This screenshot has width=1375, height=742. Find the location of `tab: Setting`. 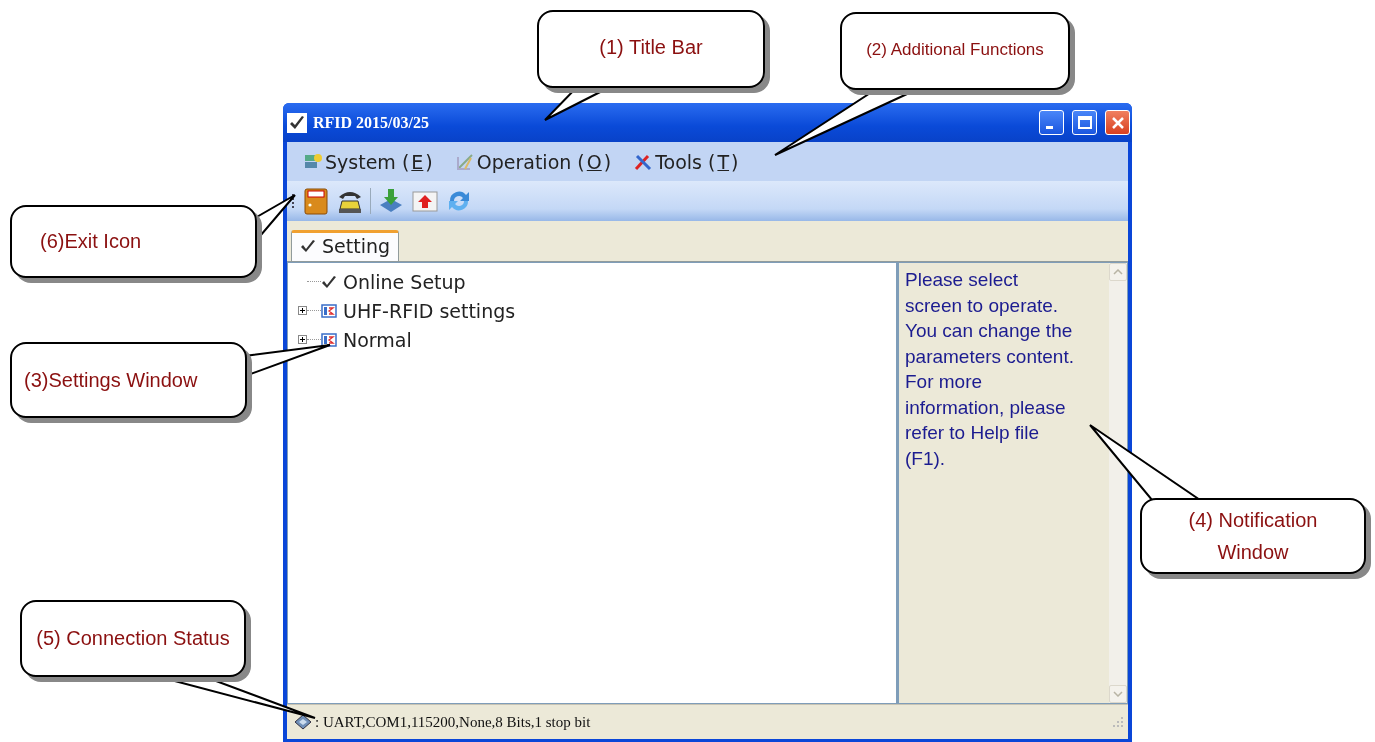

tab: Setting is located at coordinates (345, 245).